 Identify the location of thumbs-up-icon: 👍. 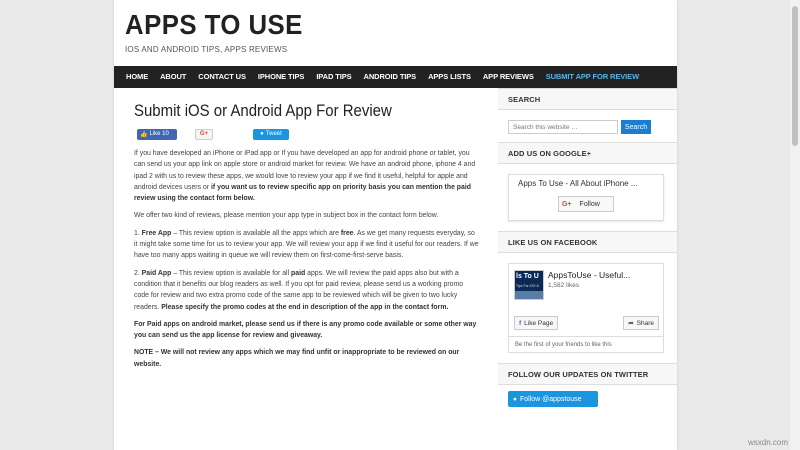
(144, 134).